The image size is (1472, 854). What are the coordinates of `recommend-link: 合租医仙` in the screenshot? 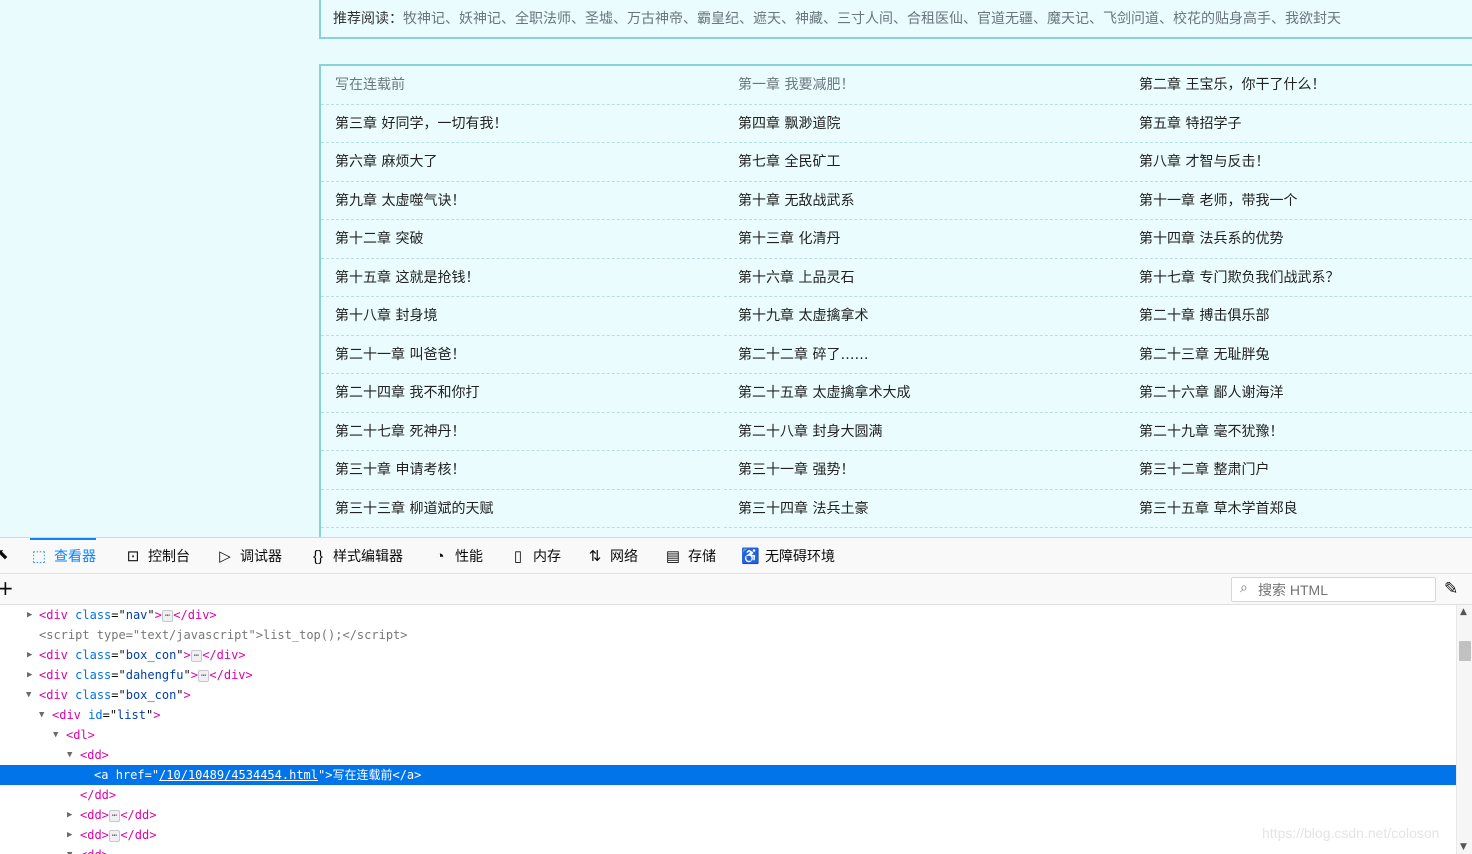 It's located at (935, 19).